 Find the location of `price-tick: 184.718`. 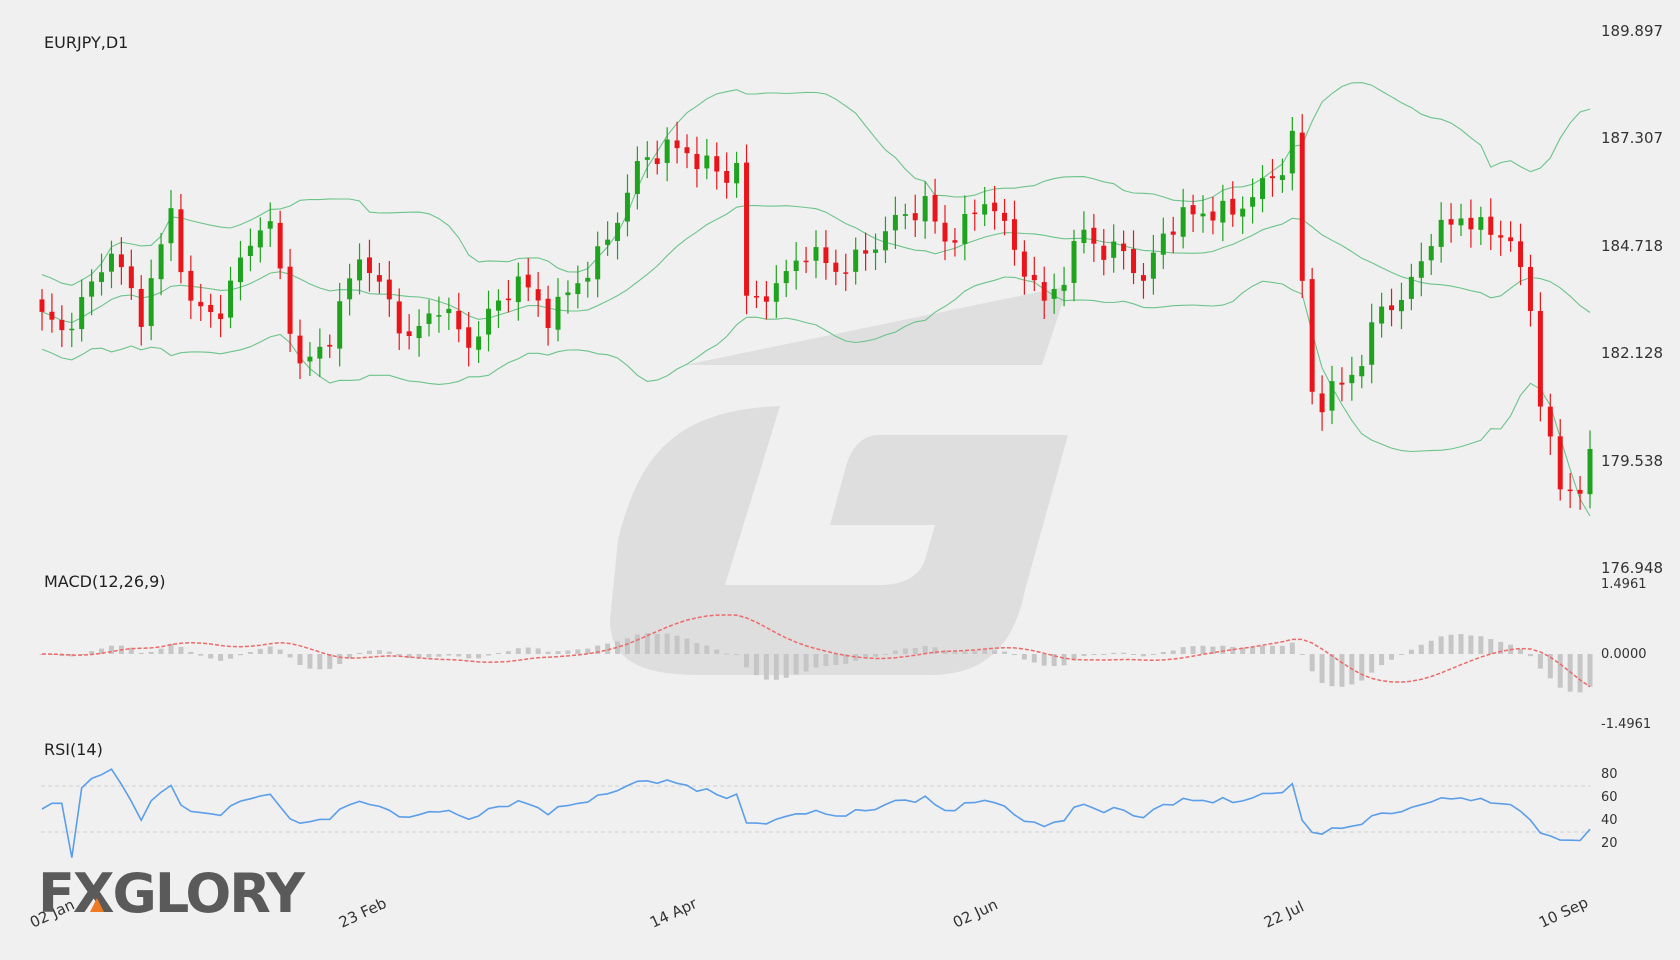

price-tick: 184.718 is located at coordinates (1632, 246).